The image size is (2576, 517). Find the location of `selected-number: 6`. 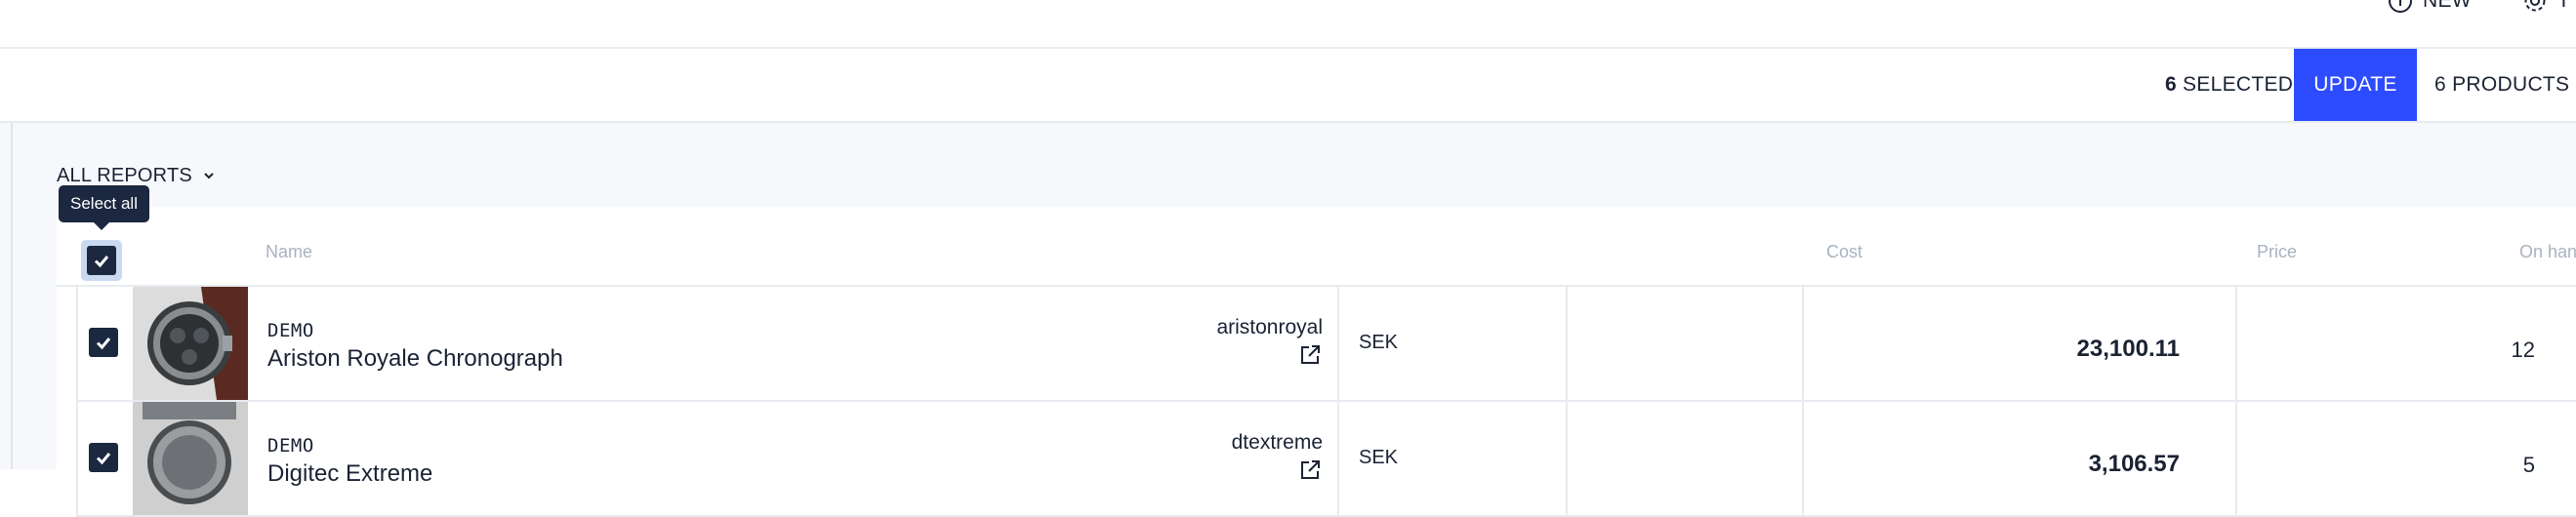

selected-number: 6 is located at coordinates (2171, 84).